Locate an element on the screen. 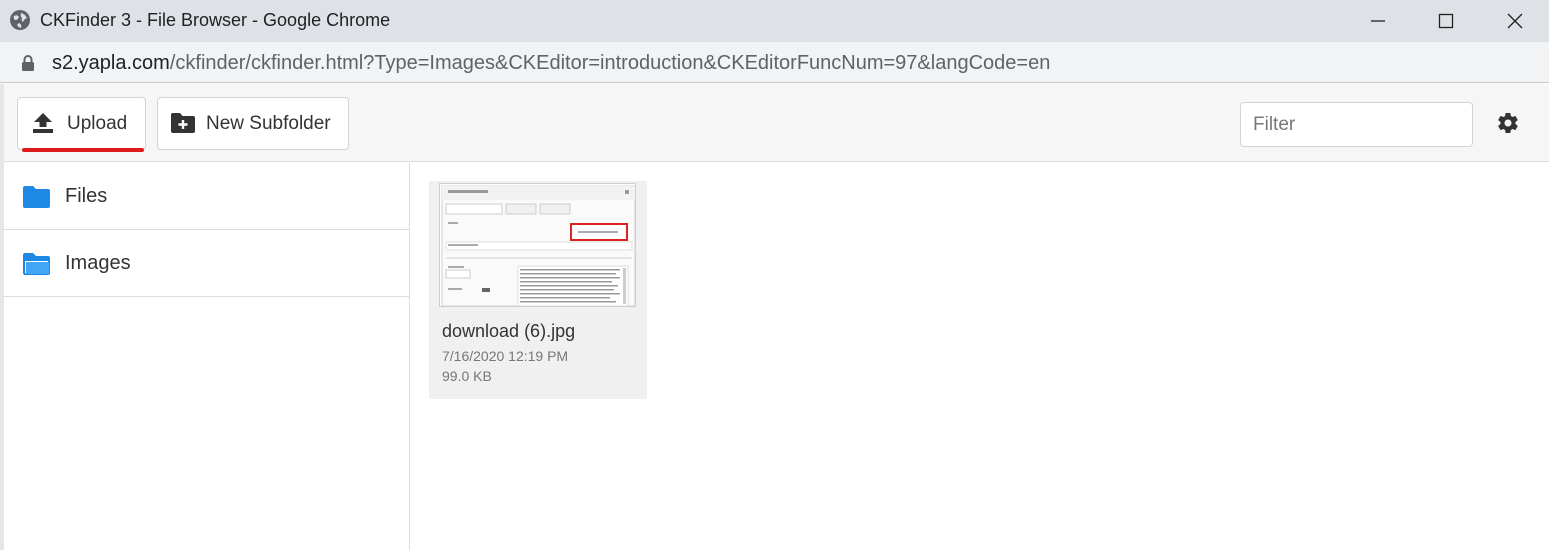 This screenshot has width=1549, height=550. maximize-icon is located at coordinates (1446, 21).